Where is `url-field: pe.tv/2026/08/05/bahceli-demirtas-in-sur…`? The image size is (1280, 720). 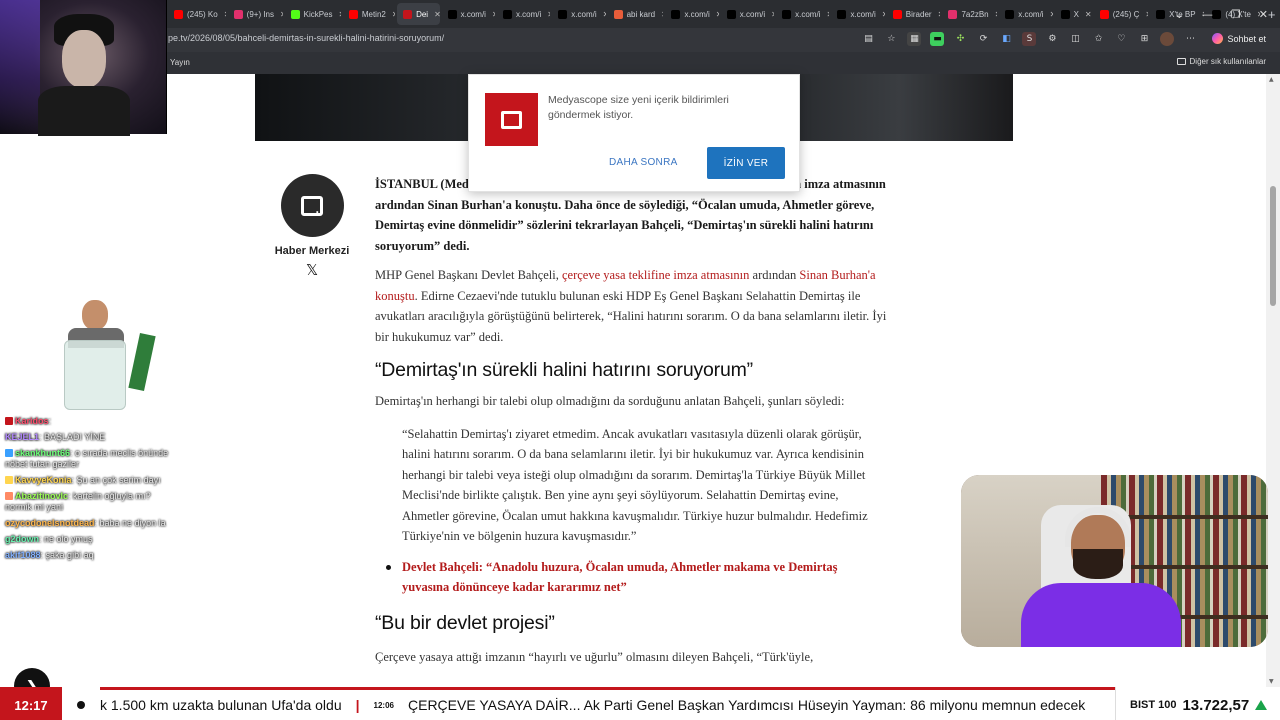 url-field: pe.tv/2026/08/05/bahceli-demirtas-in-sur… is located at coordinates (306, 38).